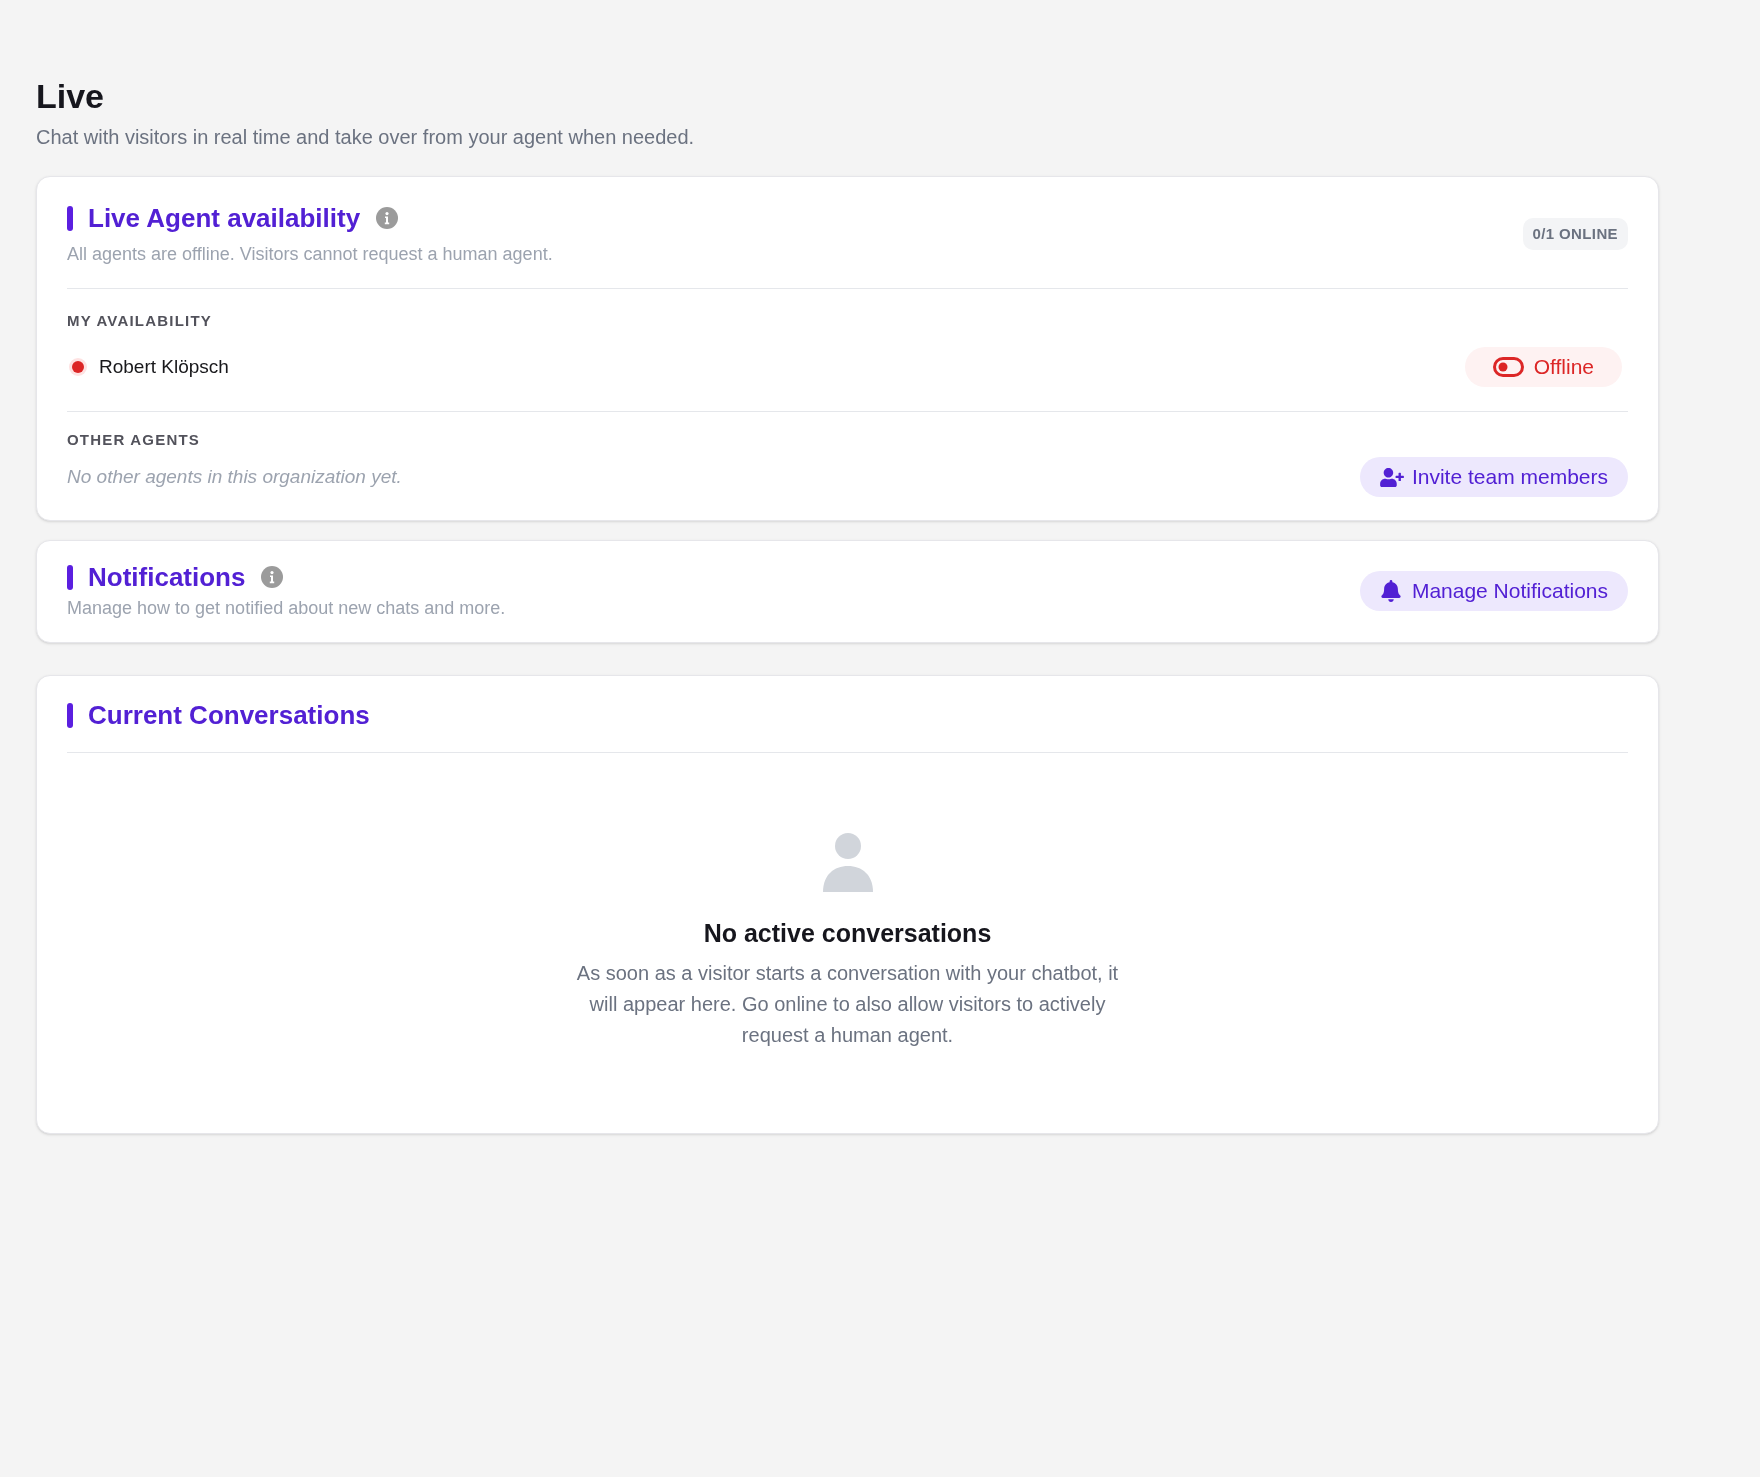 The width and height of the screenshot is (1760, 1477). Describe the element at coordinates (1575, 234) in the screenshot. I see `online-count-badge: 0/1 ONLINE` at that location.